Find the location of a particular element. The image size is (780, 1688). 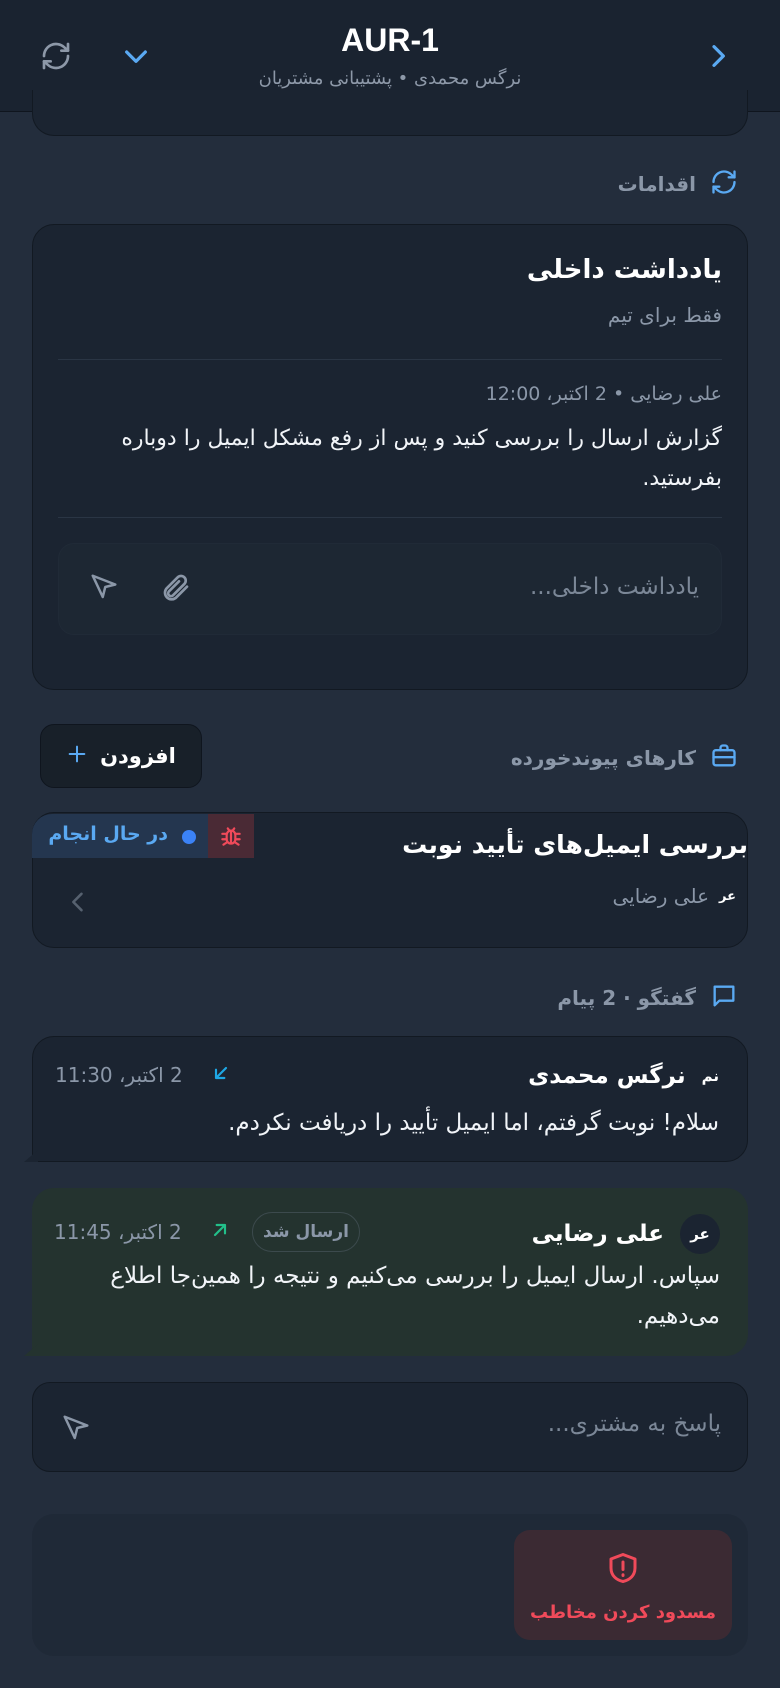

bug-icon is located at coordinates (231, 836).